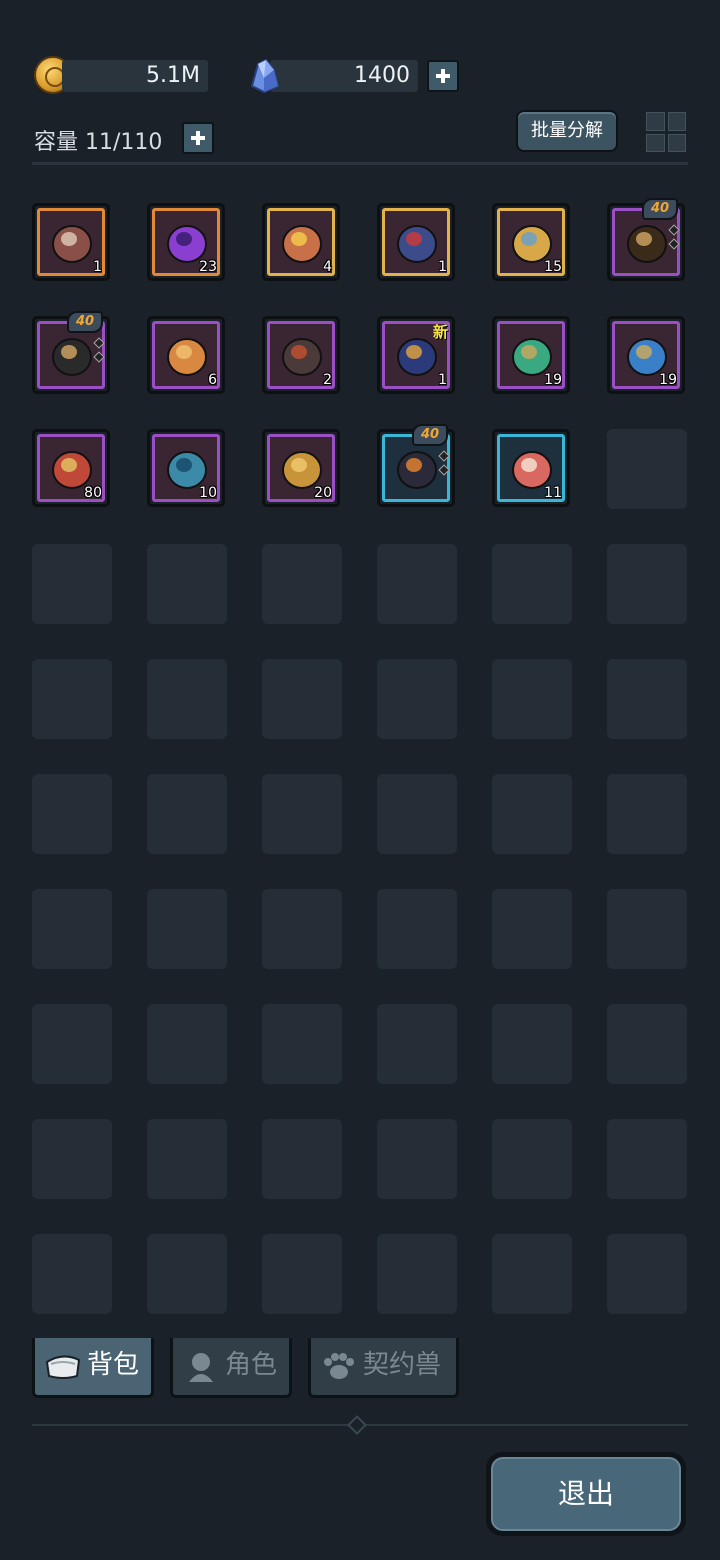 The height and width of the screenshot is (1560, 720). Describe the element at coordinates (531, 242) in the screenshot. I see `item-slot-crossed-swords-token: 15` at that location.